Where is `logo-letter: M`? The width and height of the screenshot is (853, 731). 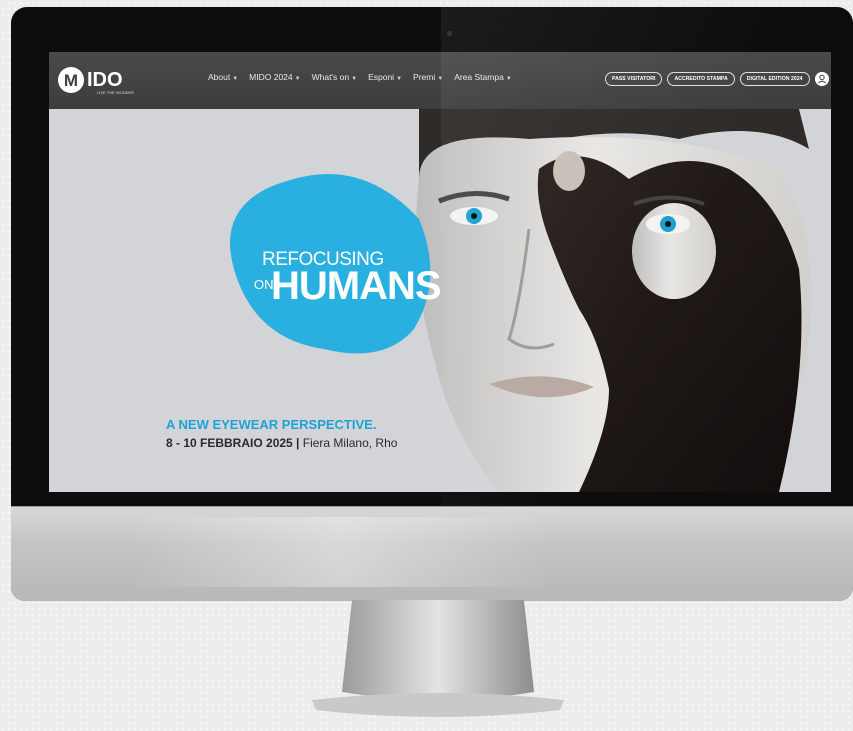 logo-letter: M is located at coordinates (71, 80).